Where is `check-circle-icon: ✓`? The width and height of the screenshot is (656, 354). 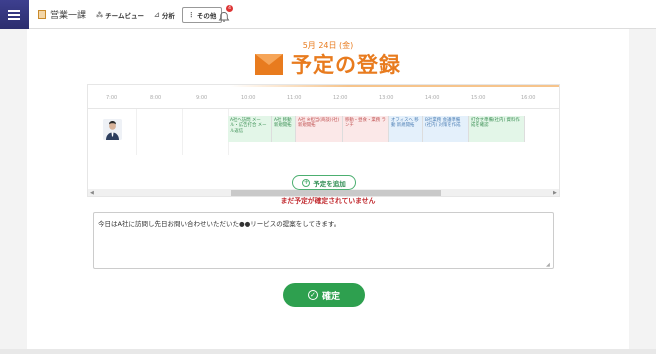
check-circle-icon: ✓ is located at coordinates (312, 295).